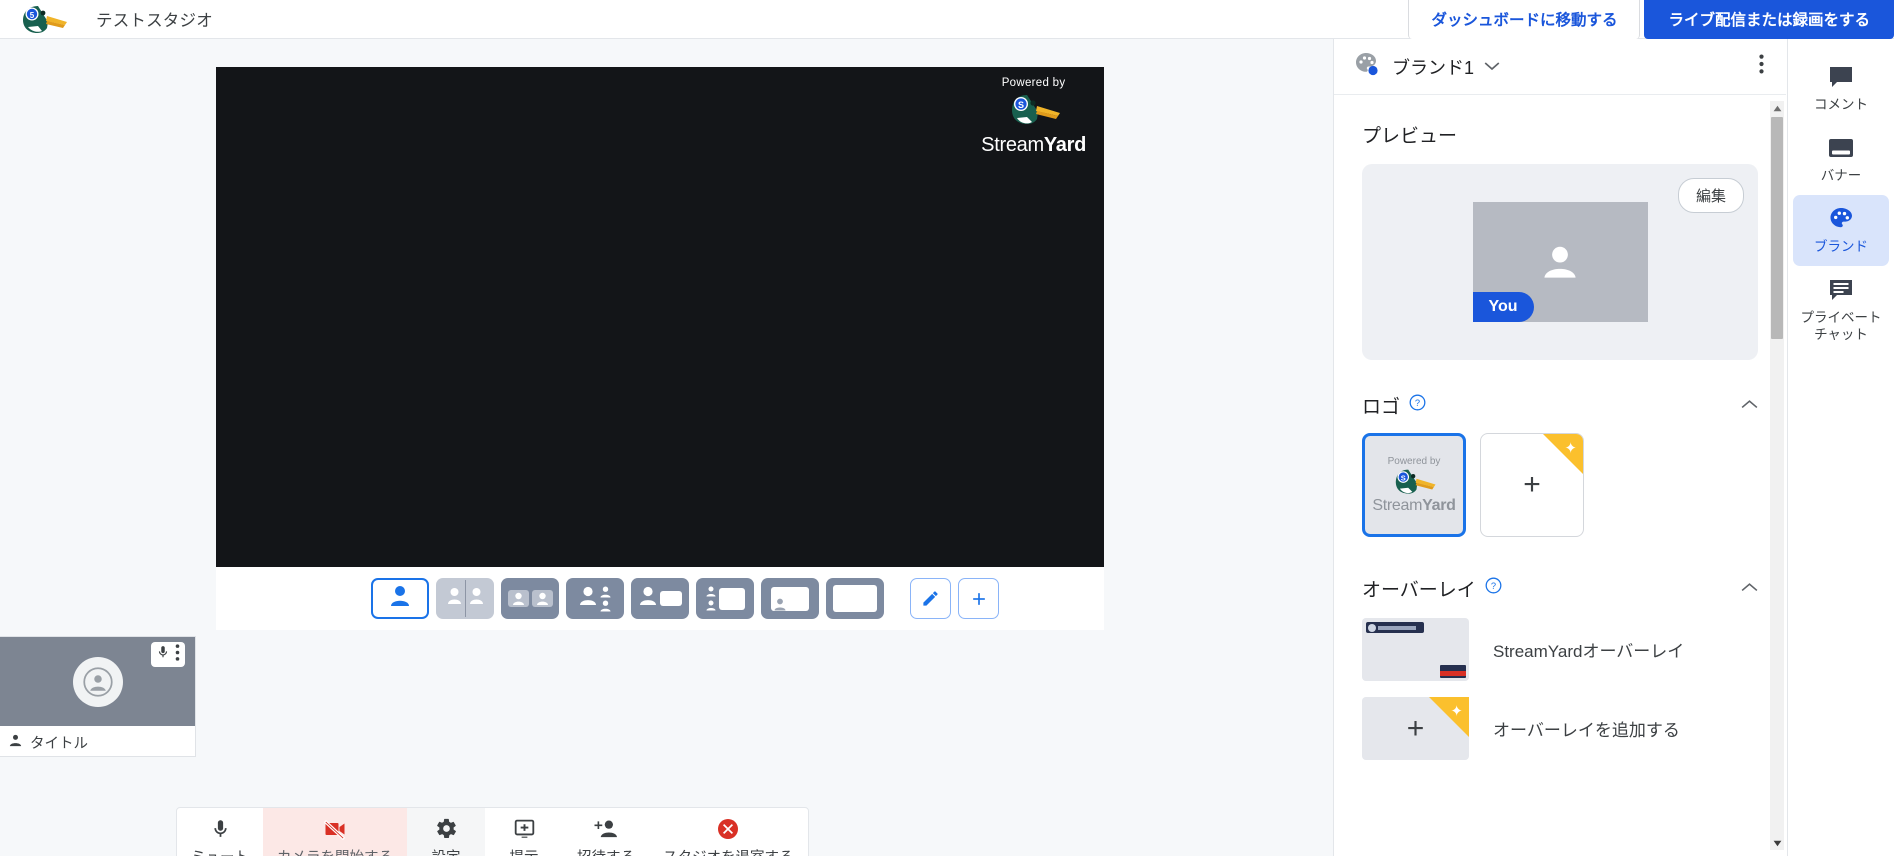 The height and width of the screenshot is (856, 1894). What do you see at coordinates (1841, 77) in the screenshot?
I see `comment-bubble-icon` at bounding box center [1841, 77].